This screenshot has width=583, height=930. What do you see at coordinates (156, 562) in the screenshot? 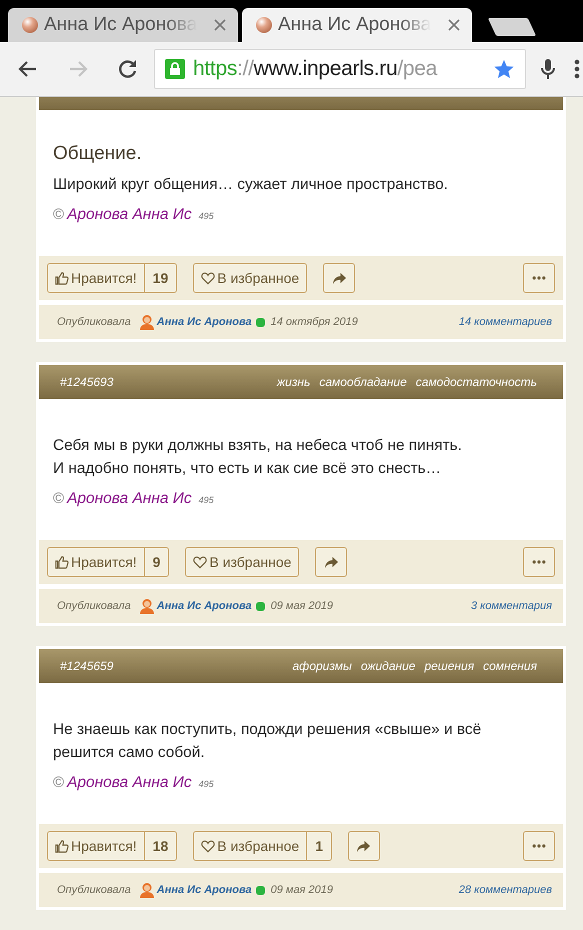
I see `like-count: 9` at bounding box center [156, 562].